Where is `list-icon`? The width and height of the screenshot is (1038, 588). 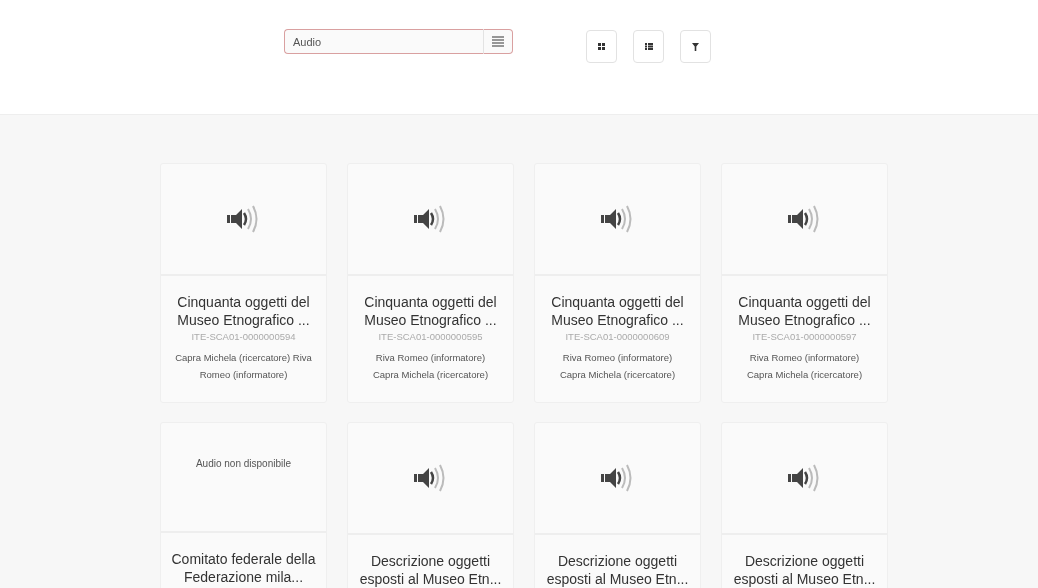
list-icon is located at coordinates (648, 46).